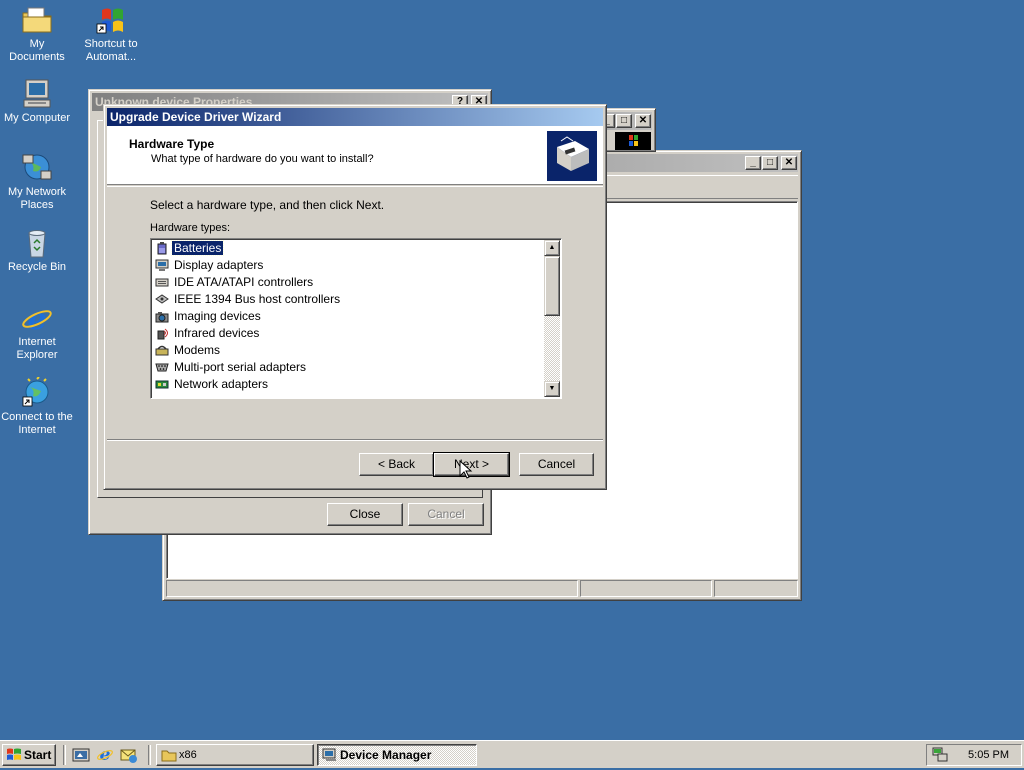  I want to click on header-divider, so click(355, 186).